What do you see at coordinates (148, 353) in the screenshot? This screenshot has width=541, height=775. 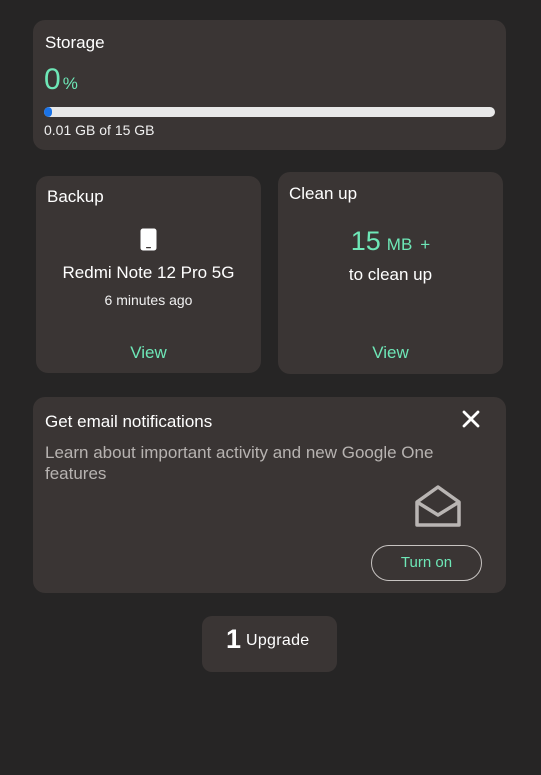 I see `backup-view-button: View` at bounding box center [148, 353].